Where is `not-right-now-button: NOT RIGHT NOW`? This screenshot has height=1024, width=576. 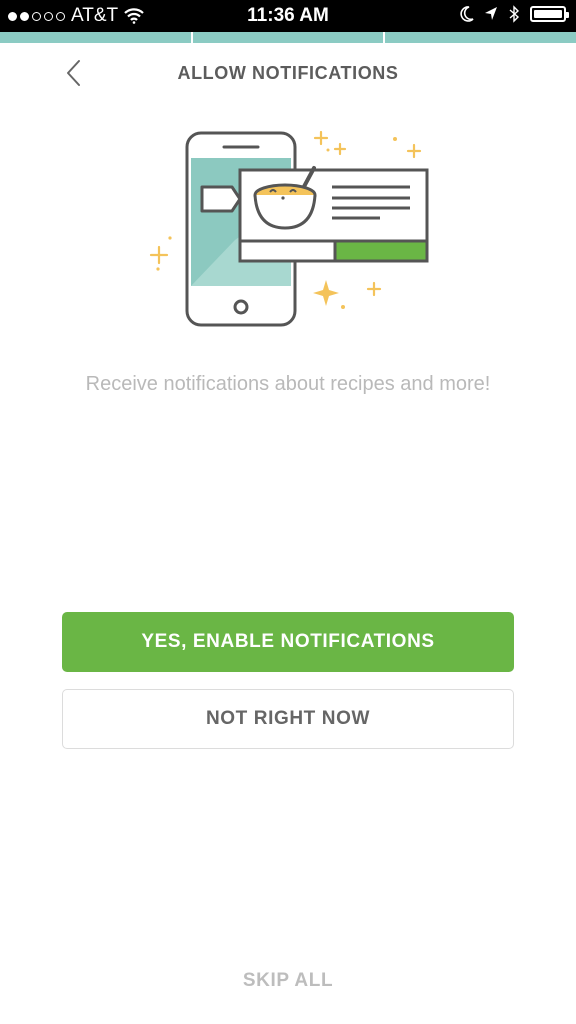 not-right-now-button: NOT RIGHT NOW is located at coordinates (288, 719).